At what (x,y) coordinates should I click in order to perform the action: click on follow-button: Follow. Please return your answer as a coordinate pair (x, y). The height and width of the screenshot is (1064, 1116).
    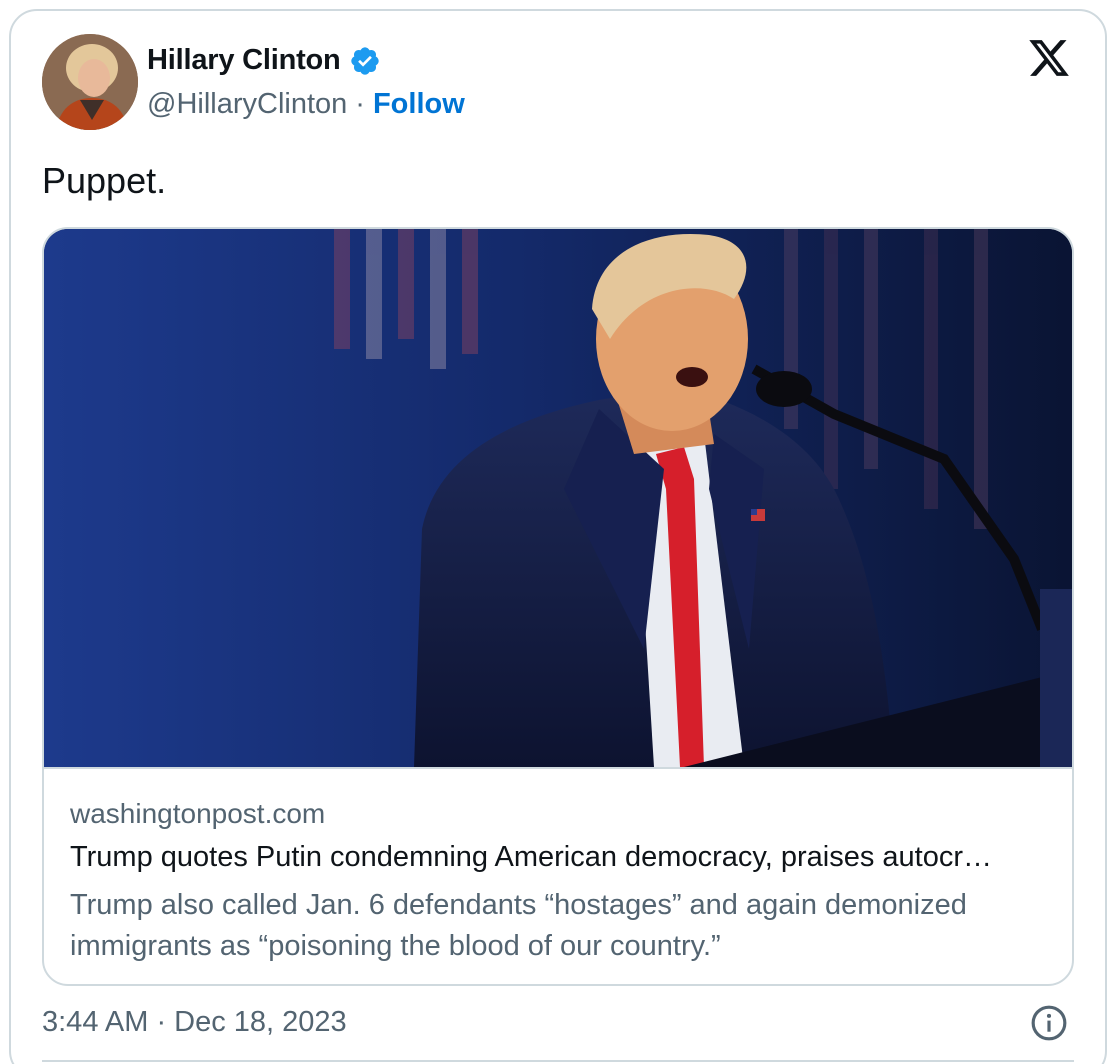
    Looking at the image, I should click on (419, 104).